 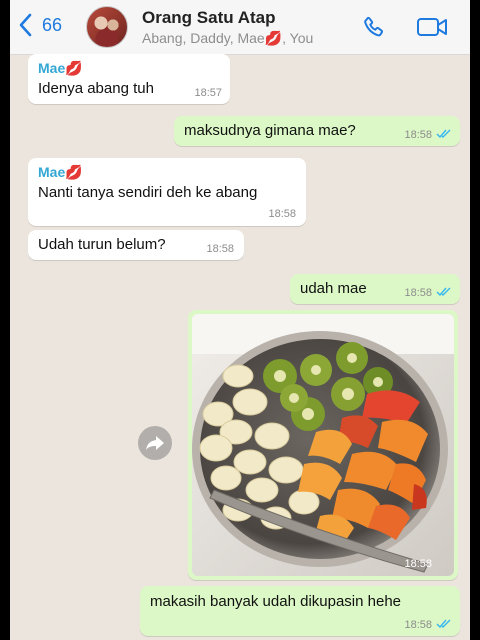 I want to click on back-button: 66, so click(x=39, y=25).